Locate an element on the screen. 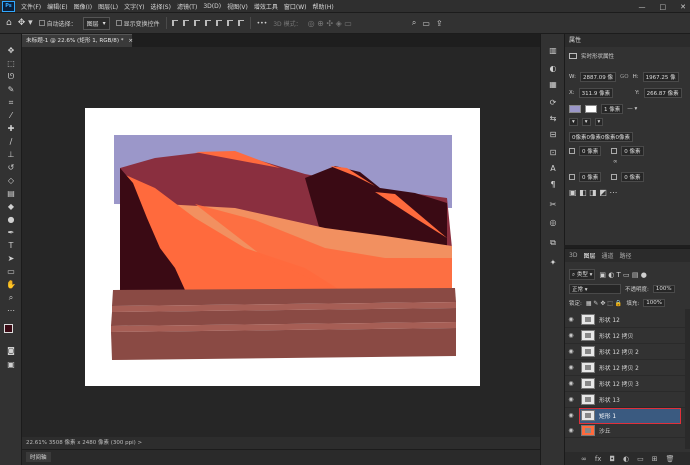  layer-name: 形状 12 拷贝 is located at coordinates (616, 335).